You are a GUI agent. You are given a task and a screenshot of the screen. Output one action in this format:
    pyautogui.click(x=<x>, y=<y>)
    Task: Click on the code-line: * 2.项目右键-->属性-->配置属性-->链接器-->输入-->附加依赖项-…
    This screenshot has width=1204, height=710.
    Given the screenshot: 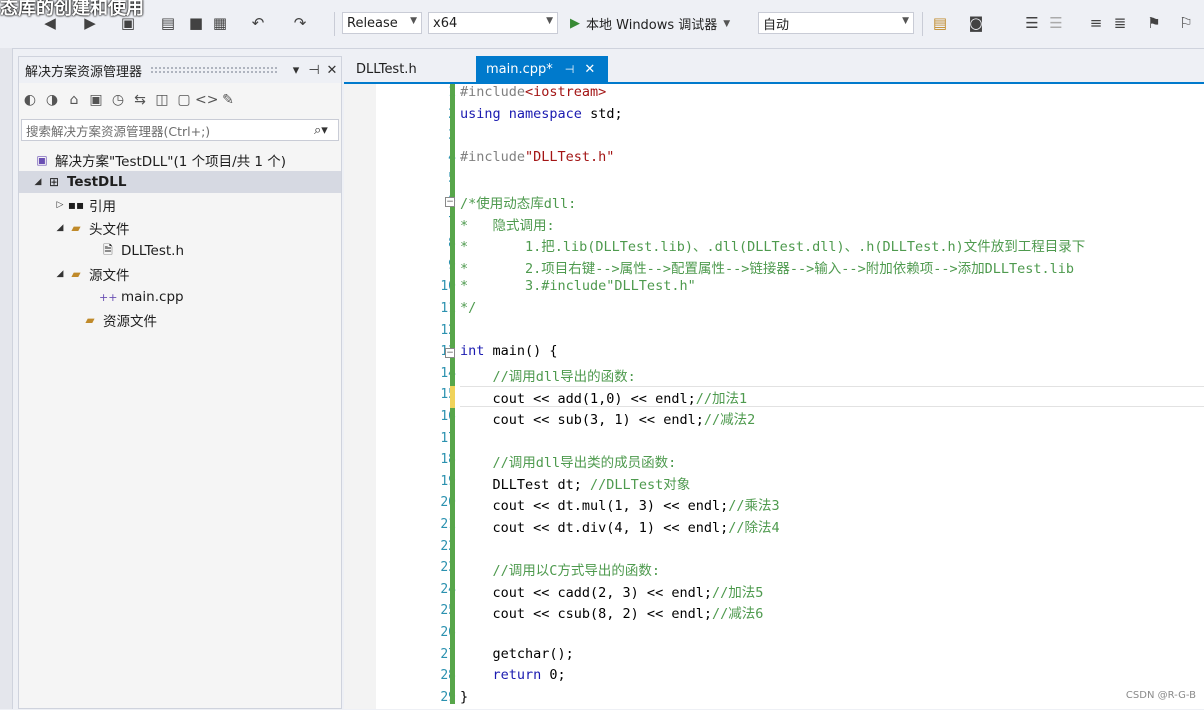 What is the action you would take?
    pyautogui.click(x=767, y=267)
    